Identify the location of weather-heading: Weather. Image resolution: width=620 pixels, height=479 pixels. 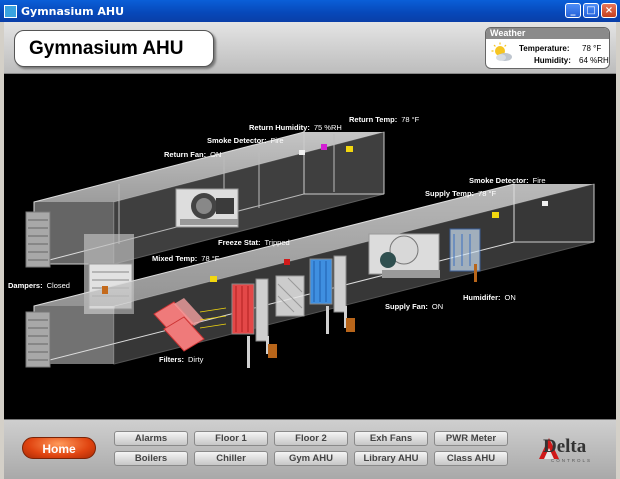
(547, 33).